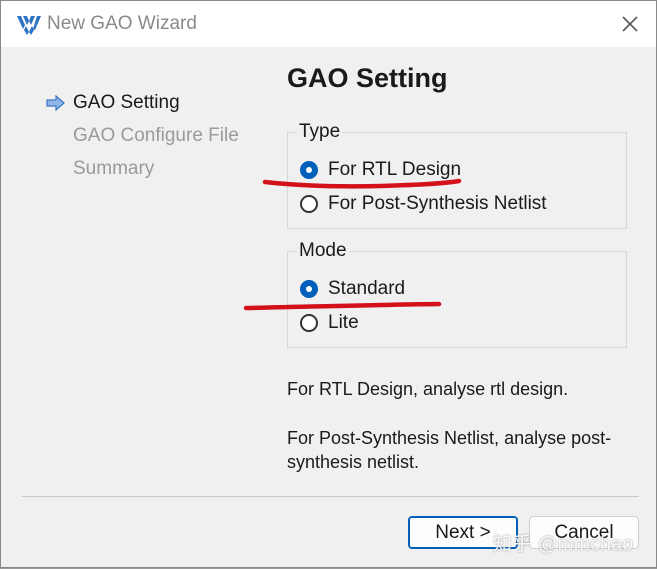  What do you see at coordinates (563, 544) in the screenshot?
I see `watermark: 知乎 @mmchao` at bounding box center [563, 544].